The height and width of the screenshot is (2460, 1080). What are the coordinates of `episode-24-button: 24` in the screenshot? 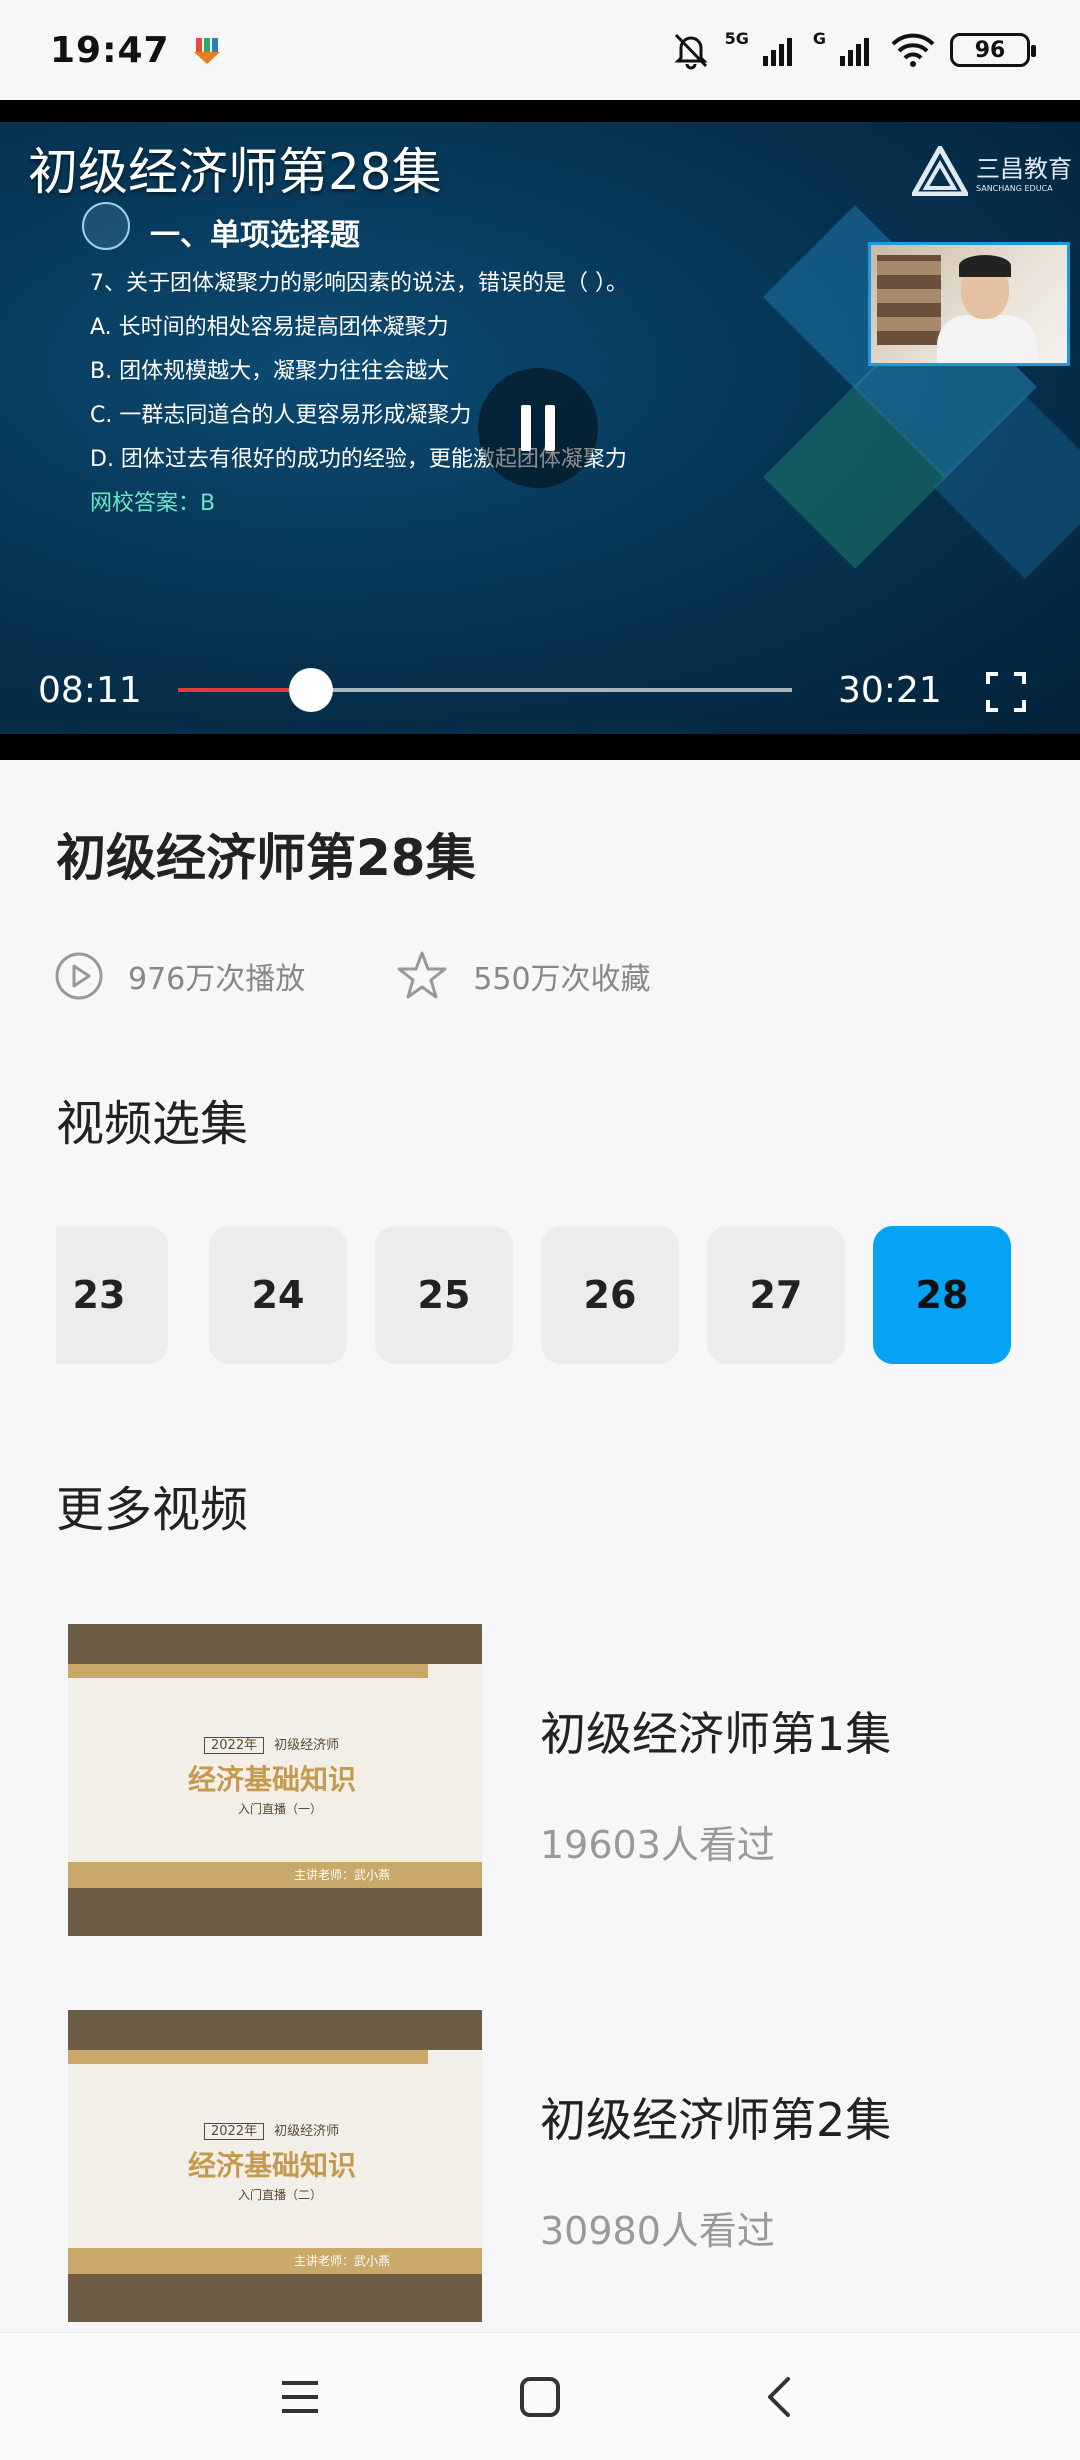 It's located at (278, 1295).